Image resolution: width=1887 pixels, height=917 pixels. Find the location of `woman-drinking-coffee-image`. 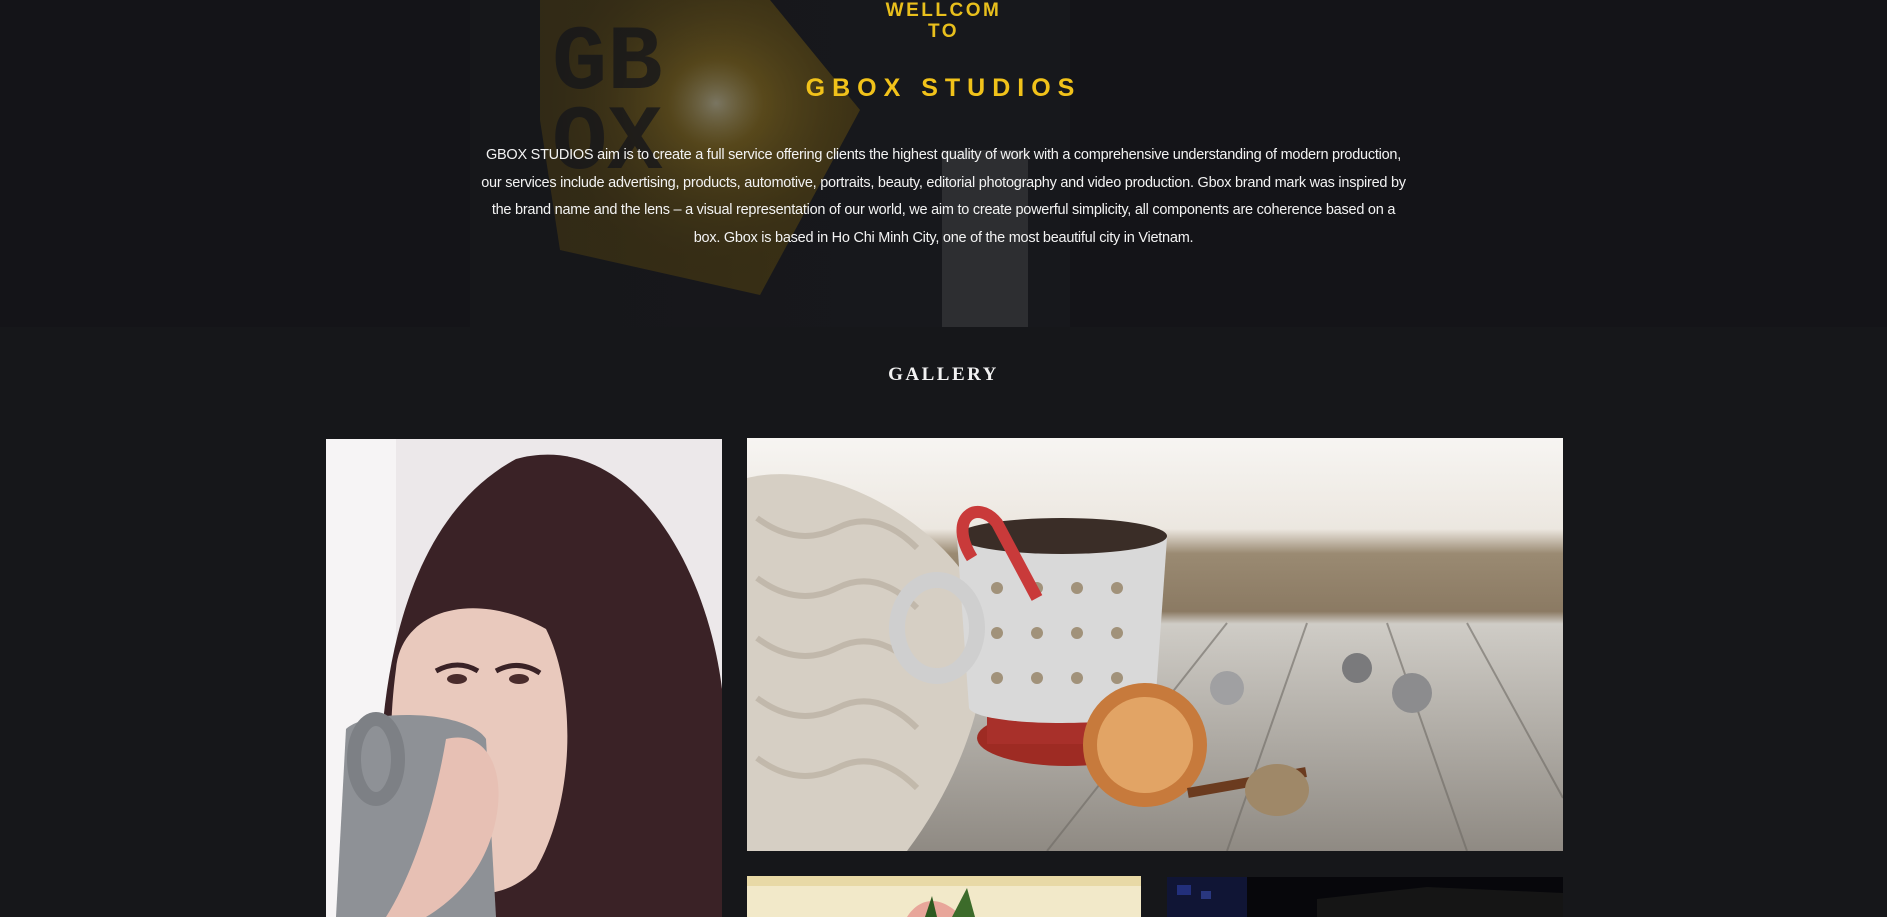

woman-drinking-coffee-image is located at coordinates (524, 678).